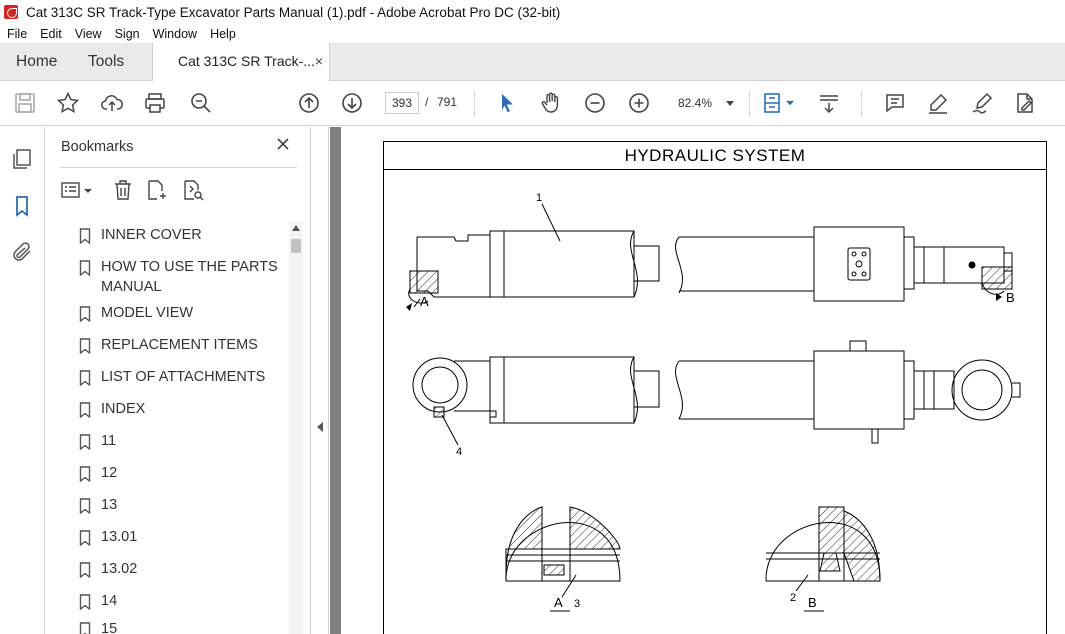 The height and width of the screenshot is (634, 1065). I want to click on bookmark-label: MODEL VIEW, so click(147, 313).